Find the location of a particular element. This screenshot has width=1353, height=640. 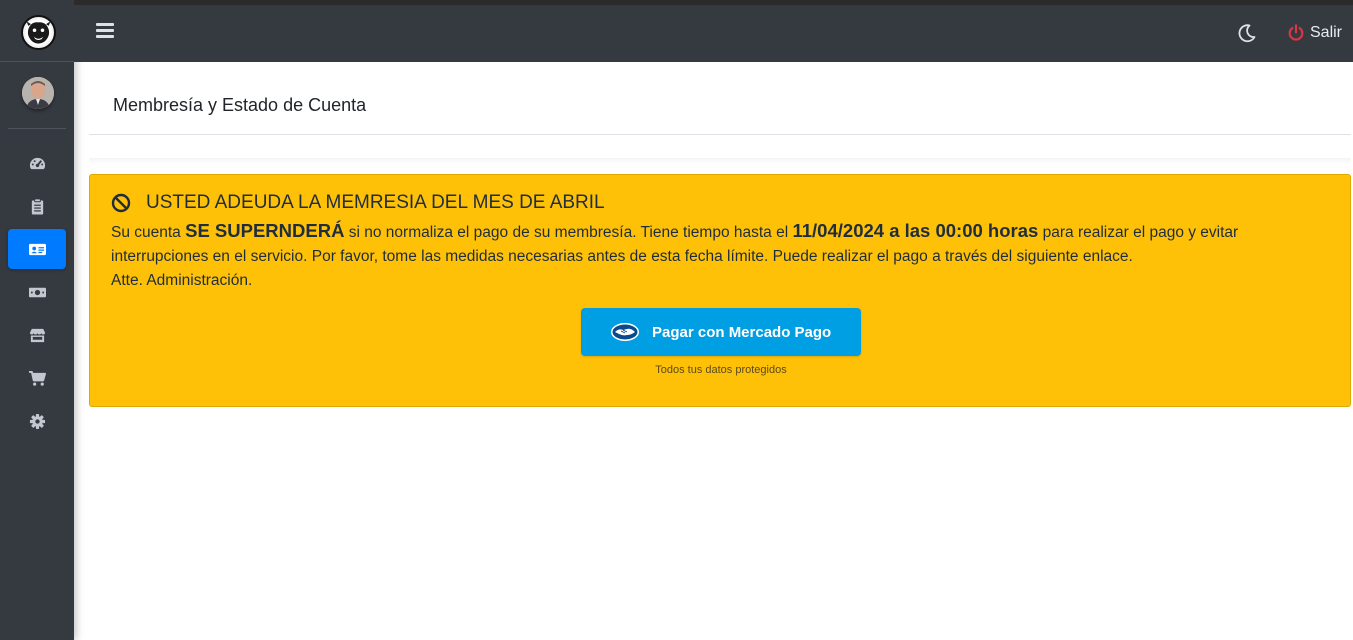

id-card-icon is located at coordinates (37, 249).